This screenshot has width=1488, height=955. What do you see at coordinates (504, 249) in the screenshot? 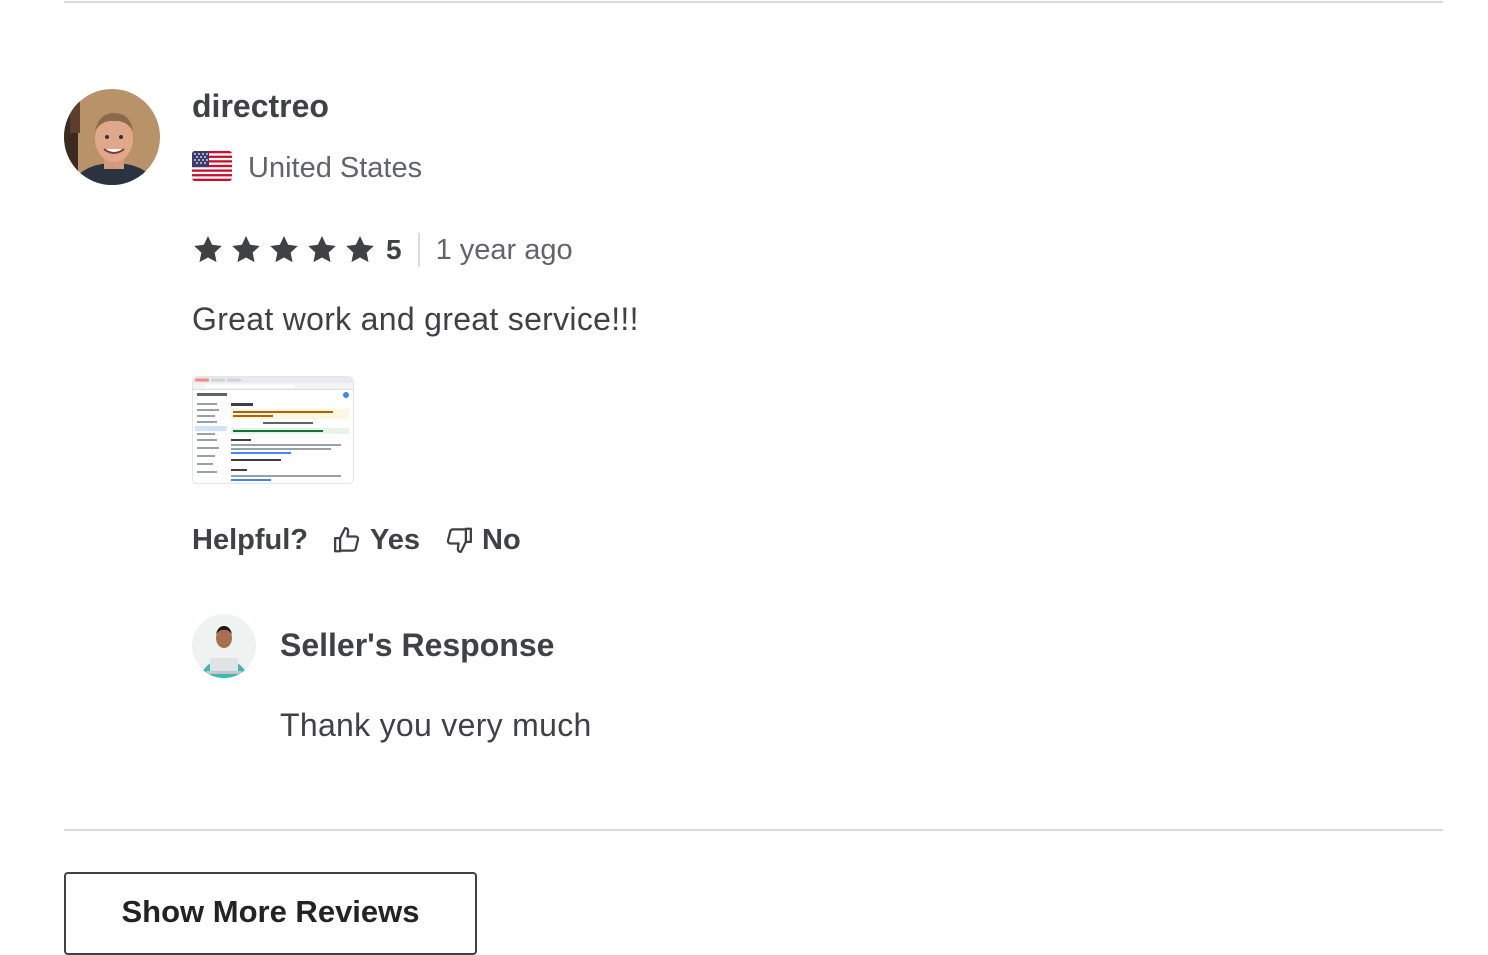
I see `review-time: 1 year ago` at bounding box center [504, 249].